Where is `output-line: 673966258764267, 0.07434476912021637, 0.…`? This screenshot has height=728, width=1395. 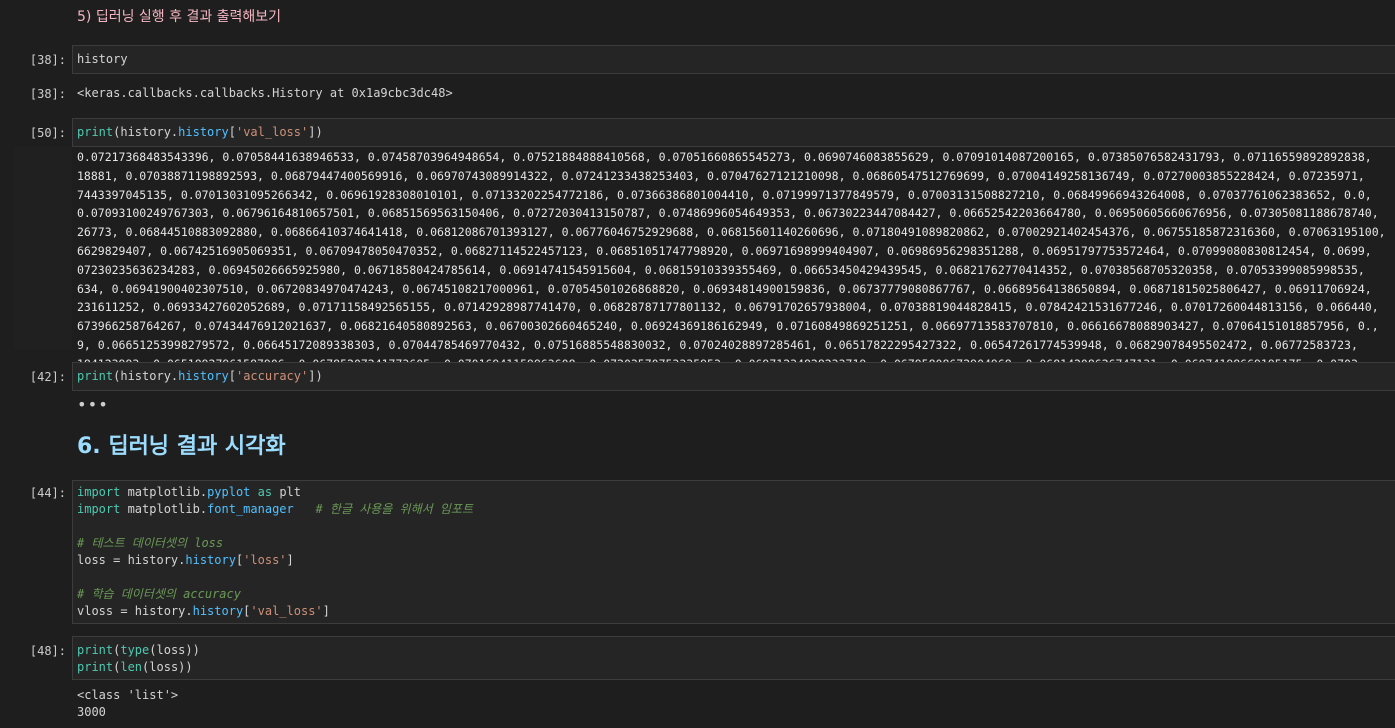
output-line: 673966258764267, 0.07434476912021637, 0.… is located at coordinates (728, 326).